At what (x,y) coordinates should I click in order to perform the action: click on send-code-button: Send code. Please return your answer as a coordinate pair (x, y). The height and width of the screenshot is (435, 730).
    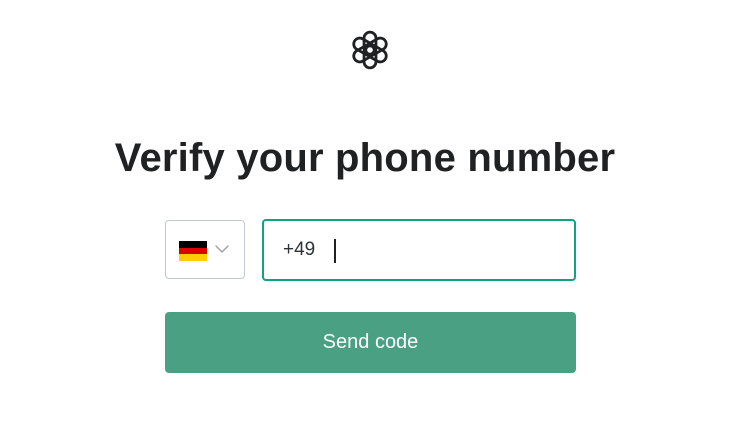
    Looking at the image, I should click on (370, 342).